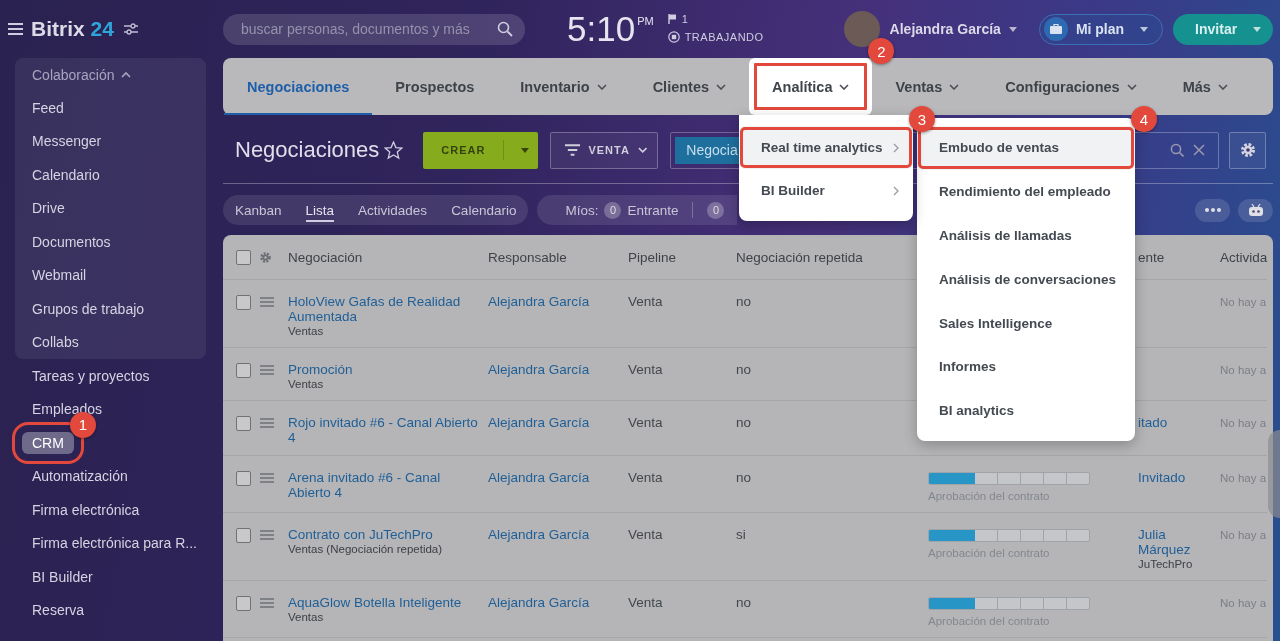 Image resolution: width=1280 pixels, height=641 pixels. What do you see at coordinates (741, 534) in the screenshot?
I see `table-cell: si` at bounding box center [741, 534].